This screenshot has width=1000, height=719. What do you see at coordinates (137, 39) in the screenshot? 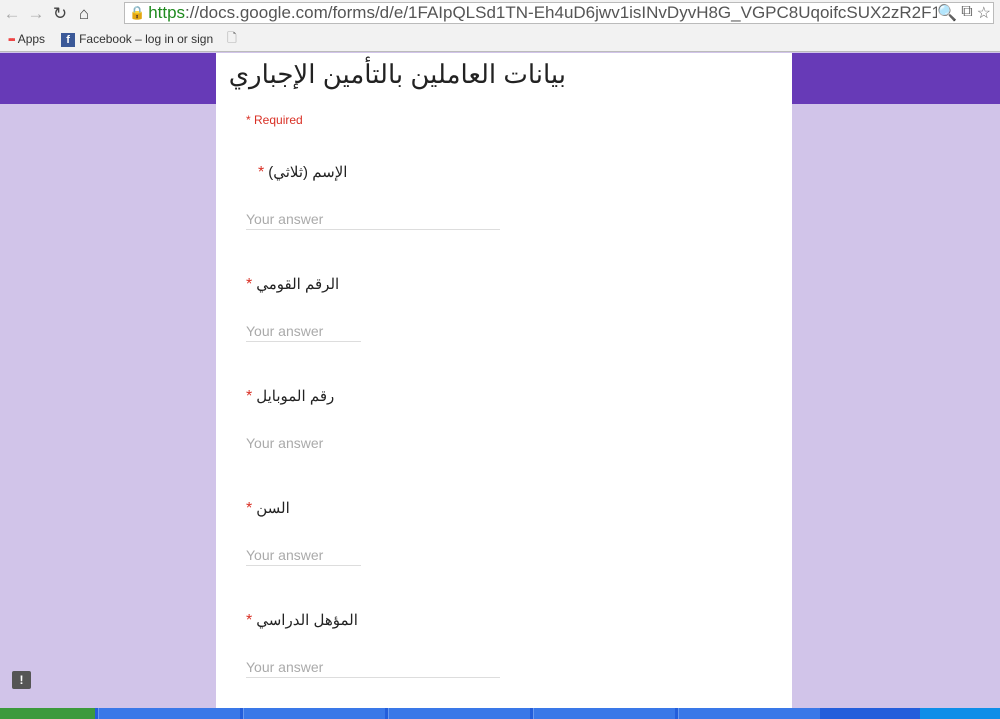
I see `bookmark-facebook: f Facebook – log in or sign` at bounding box center [137, 39].